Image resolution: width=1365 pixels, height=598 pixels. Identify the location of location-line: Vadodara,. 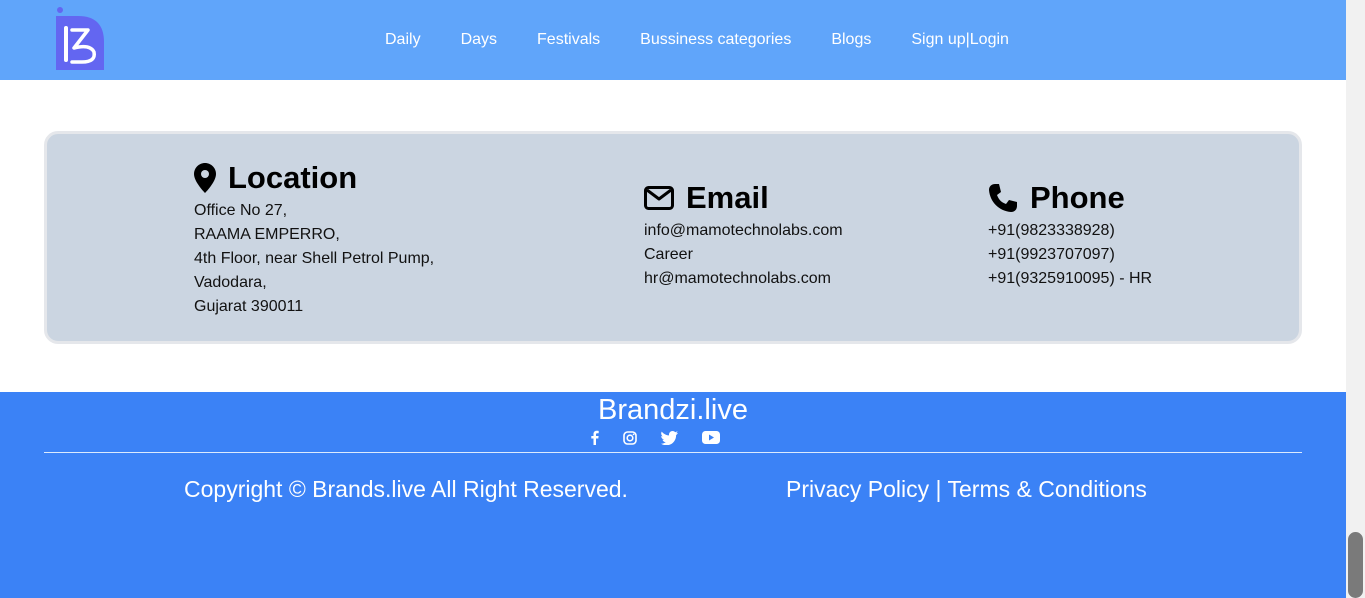
(230, 282).